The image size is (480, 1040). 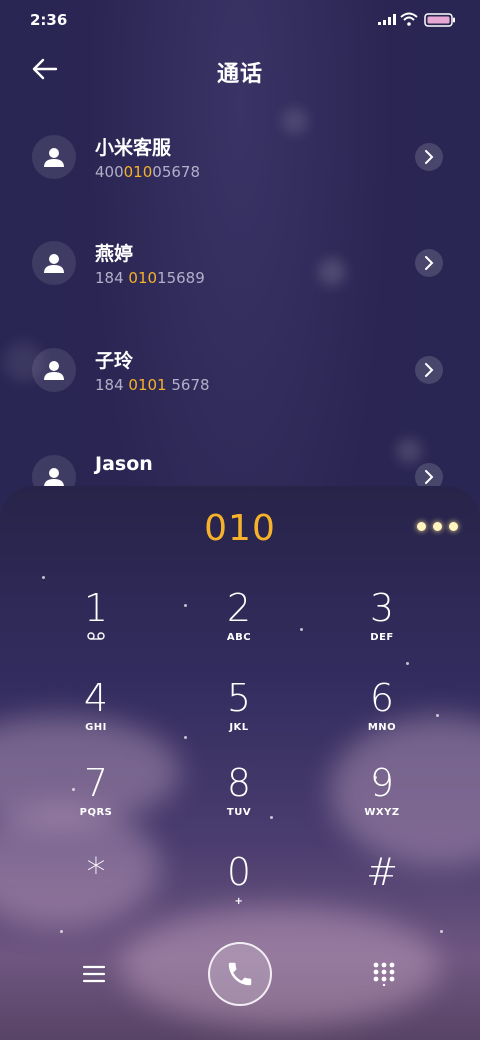 I want to click on key-3: 3 DEF, so click(x=382, y=626).